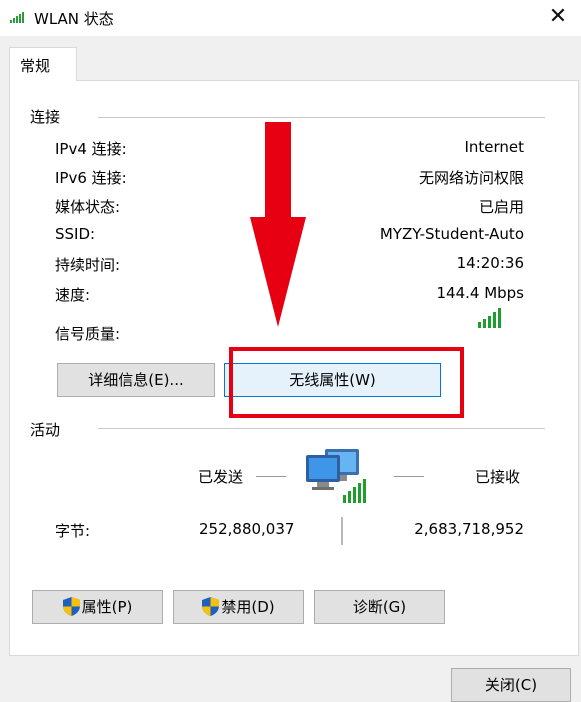 The image size is (581, 702). Describe the element at coordinates (511, 685) in the screenshot. I see `close-button: 关闭(C)` at that location.